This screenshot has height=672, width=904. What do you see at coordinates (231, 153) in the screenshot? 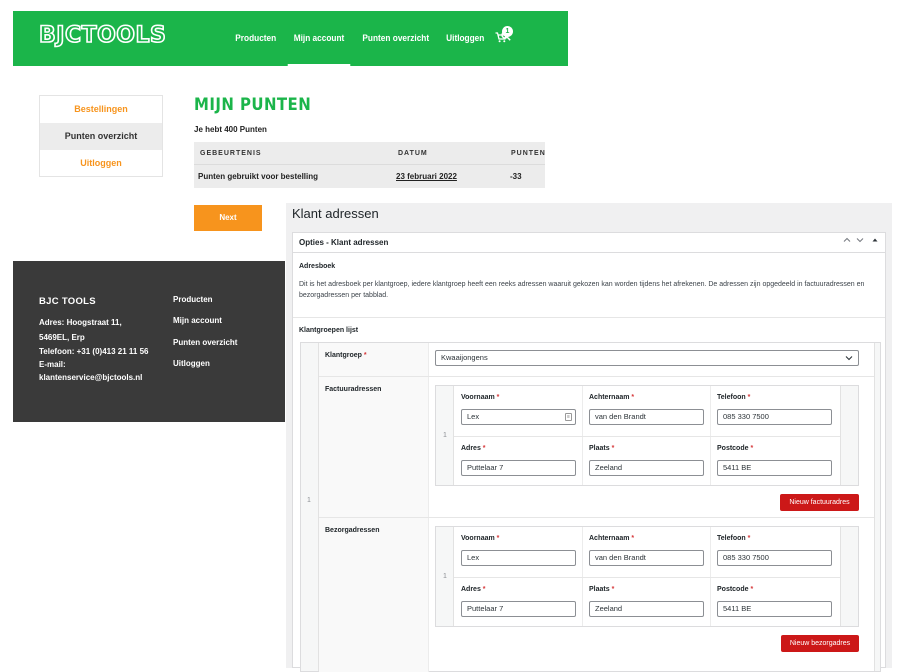
I see `col-gebeurtenis: GEBEURTENIS` at bounding box center [231, 153].